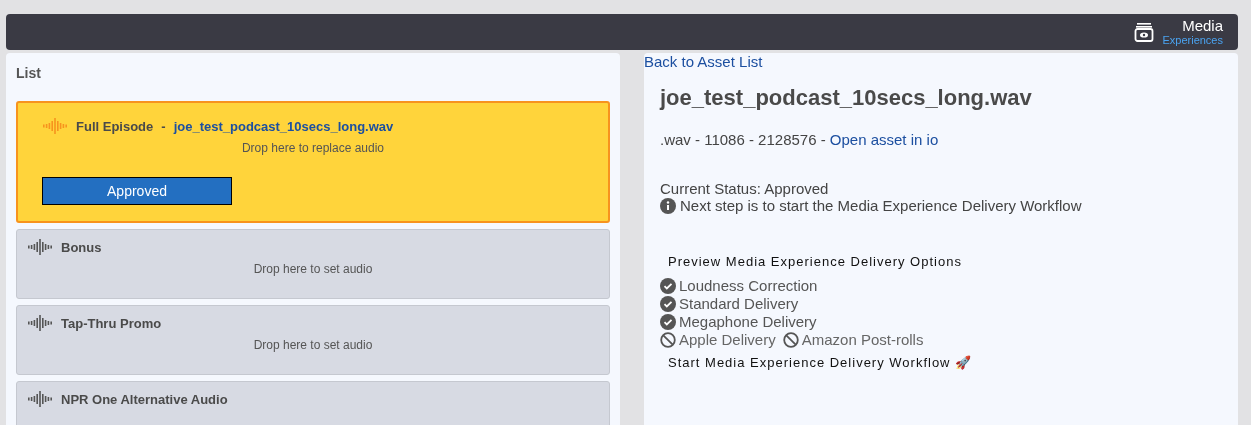 This screenshot has width=1251, height=425. I want to click on delivery-option: Apple Delivery, so click(727, 340).